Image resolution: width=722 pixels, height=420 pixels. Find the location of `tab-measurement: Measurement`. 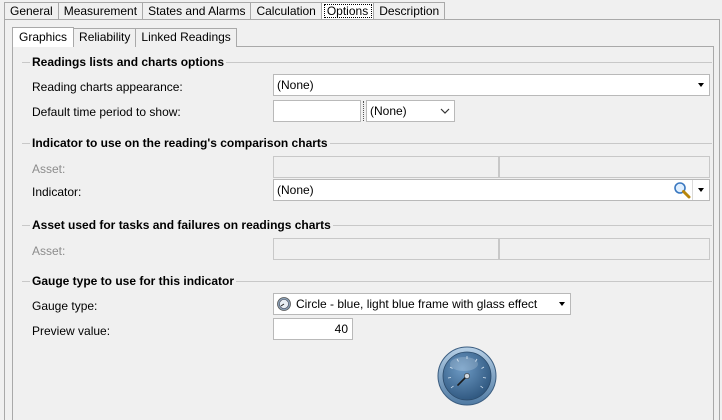

tab-measurement: Measurement is located at coordinates (101, 11).